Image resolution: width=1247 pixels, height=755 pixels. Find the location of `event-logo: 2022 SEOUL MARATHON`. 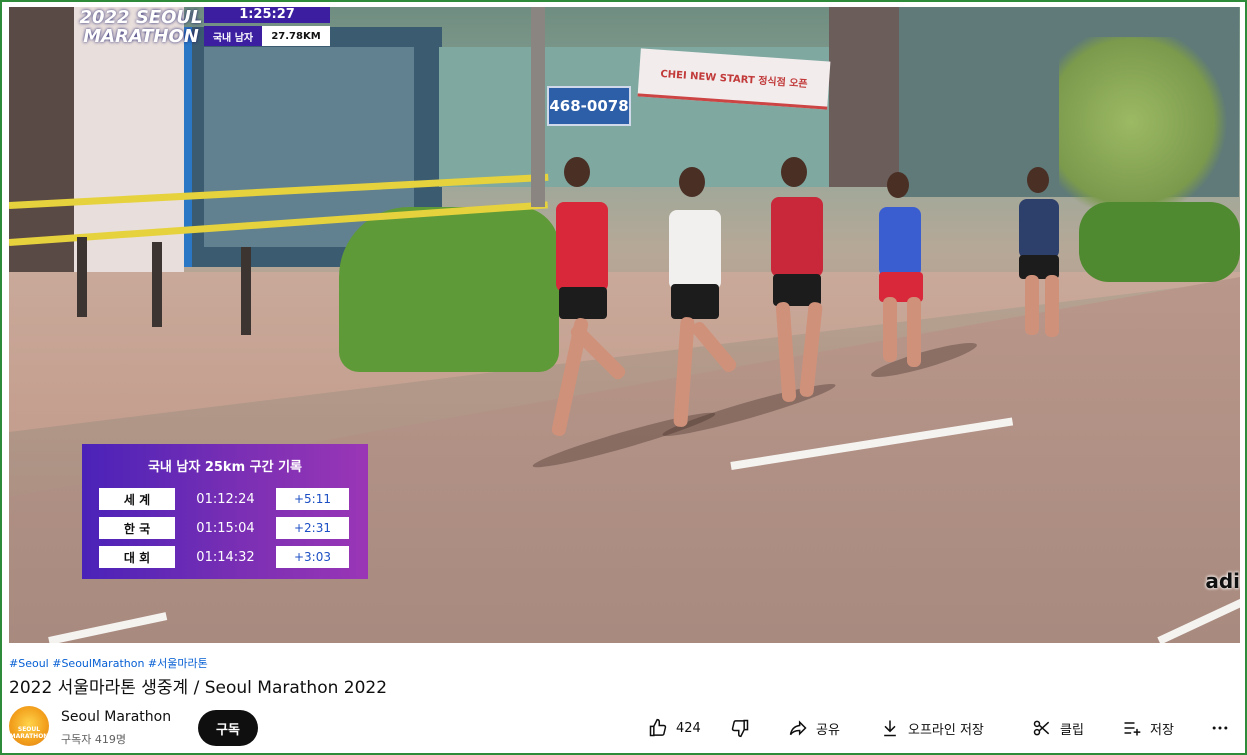

event-logo: 2022 SEOUL MARATHON is located at coordinates (141, 27).